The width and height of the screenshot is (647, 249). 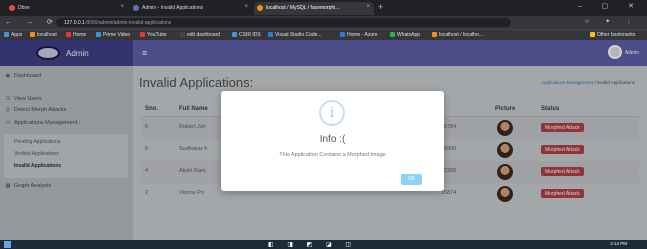 I want to click on modal-title: Info :(, so click(x=332, y=139).